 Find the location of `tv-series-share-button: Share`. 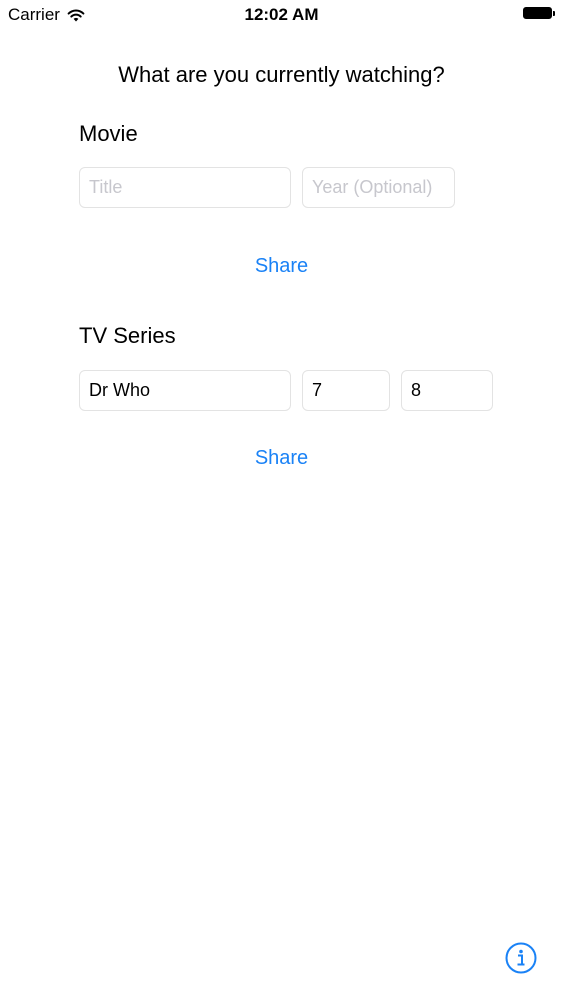

tv-series-share-button: Share is located at coordinates (281, 458).